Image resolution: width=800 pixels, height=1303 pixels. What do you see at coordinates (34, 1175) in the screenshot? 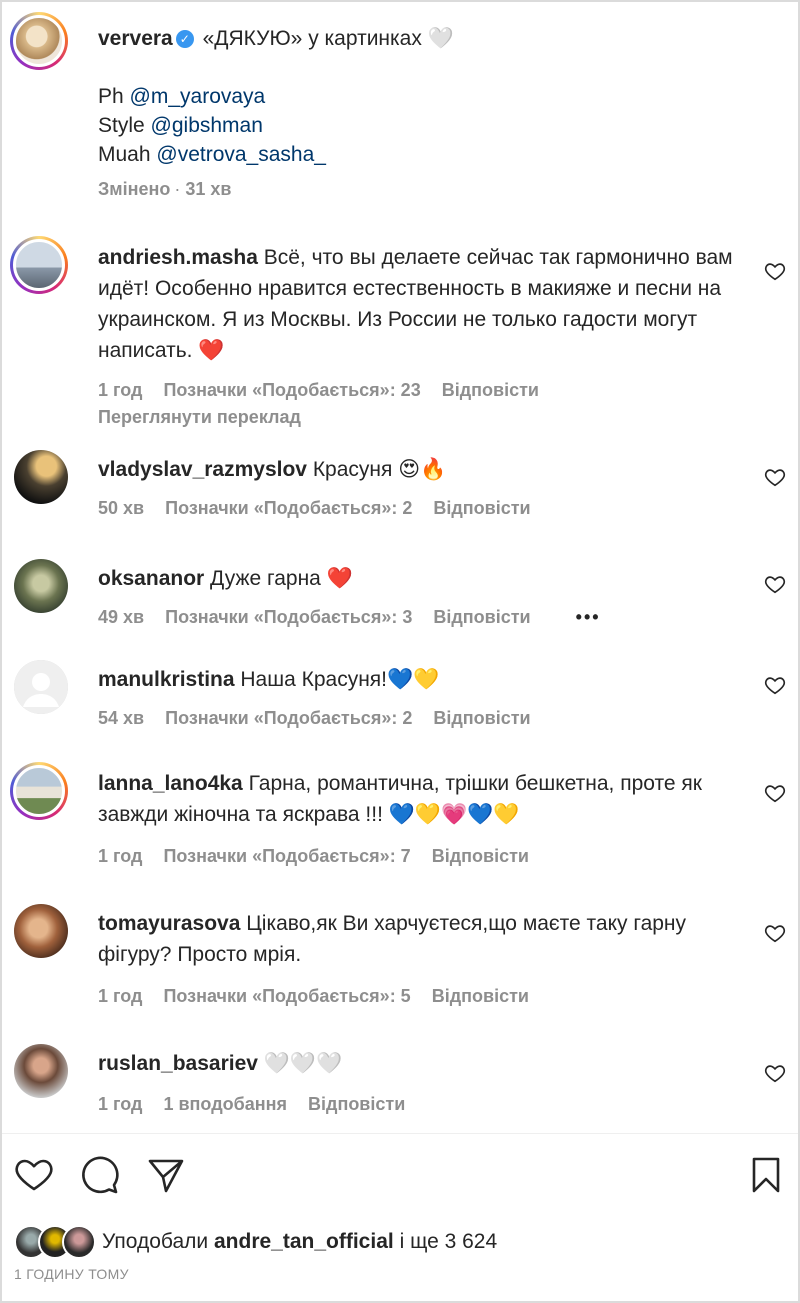
I see `like-post-heart-icon` at bounding box center [34, 1175].